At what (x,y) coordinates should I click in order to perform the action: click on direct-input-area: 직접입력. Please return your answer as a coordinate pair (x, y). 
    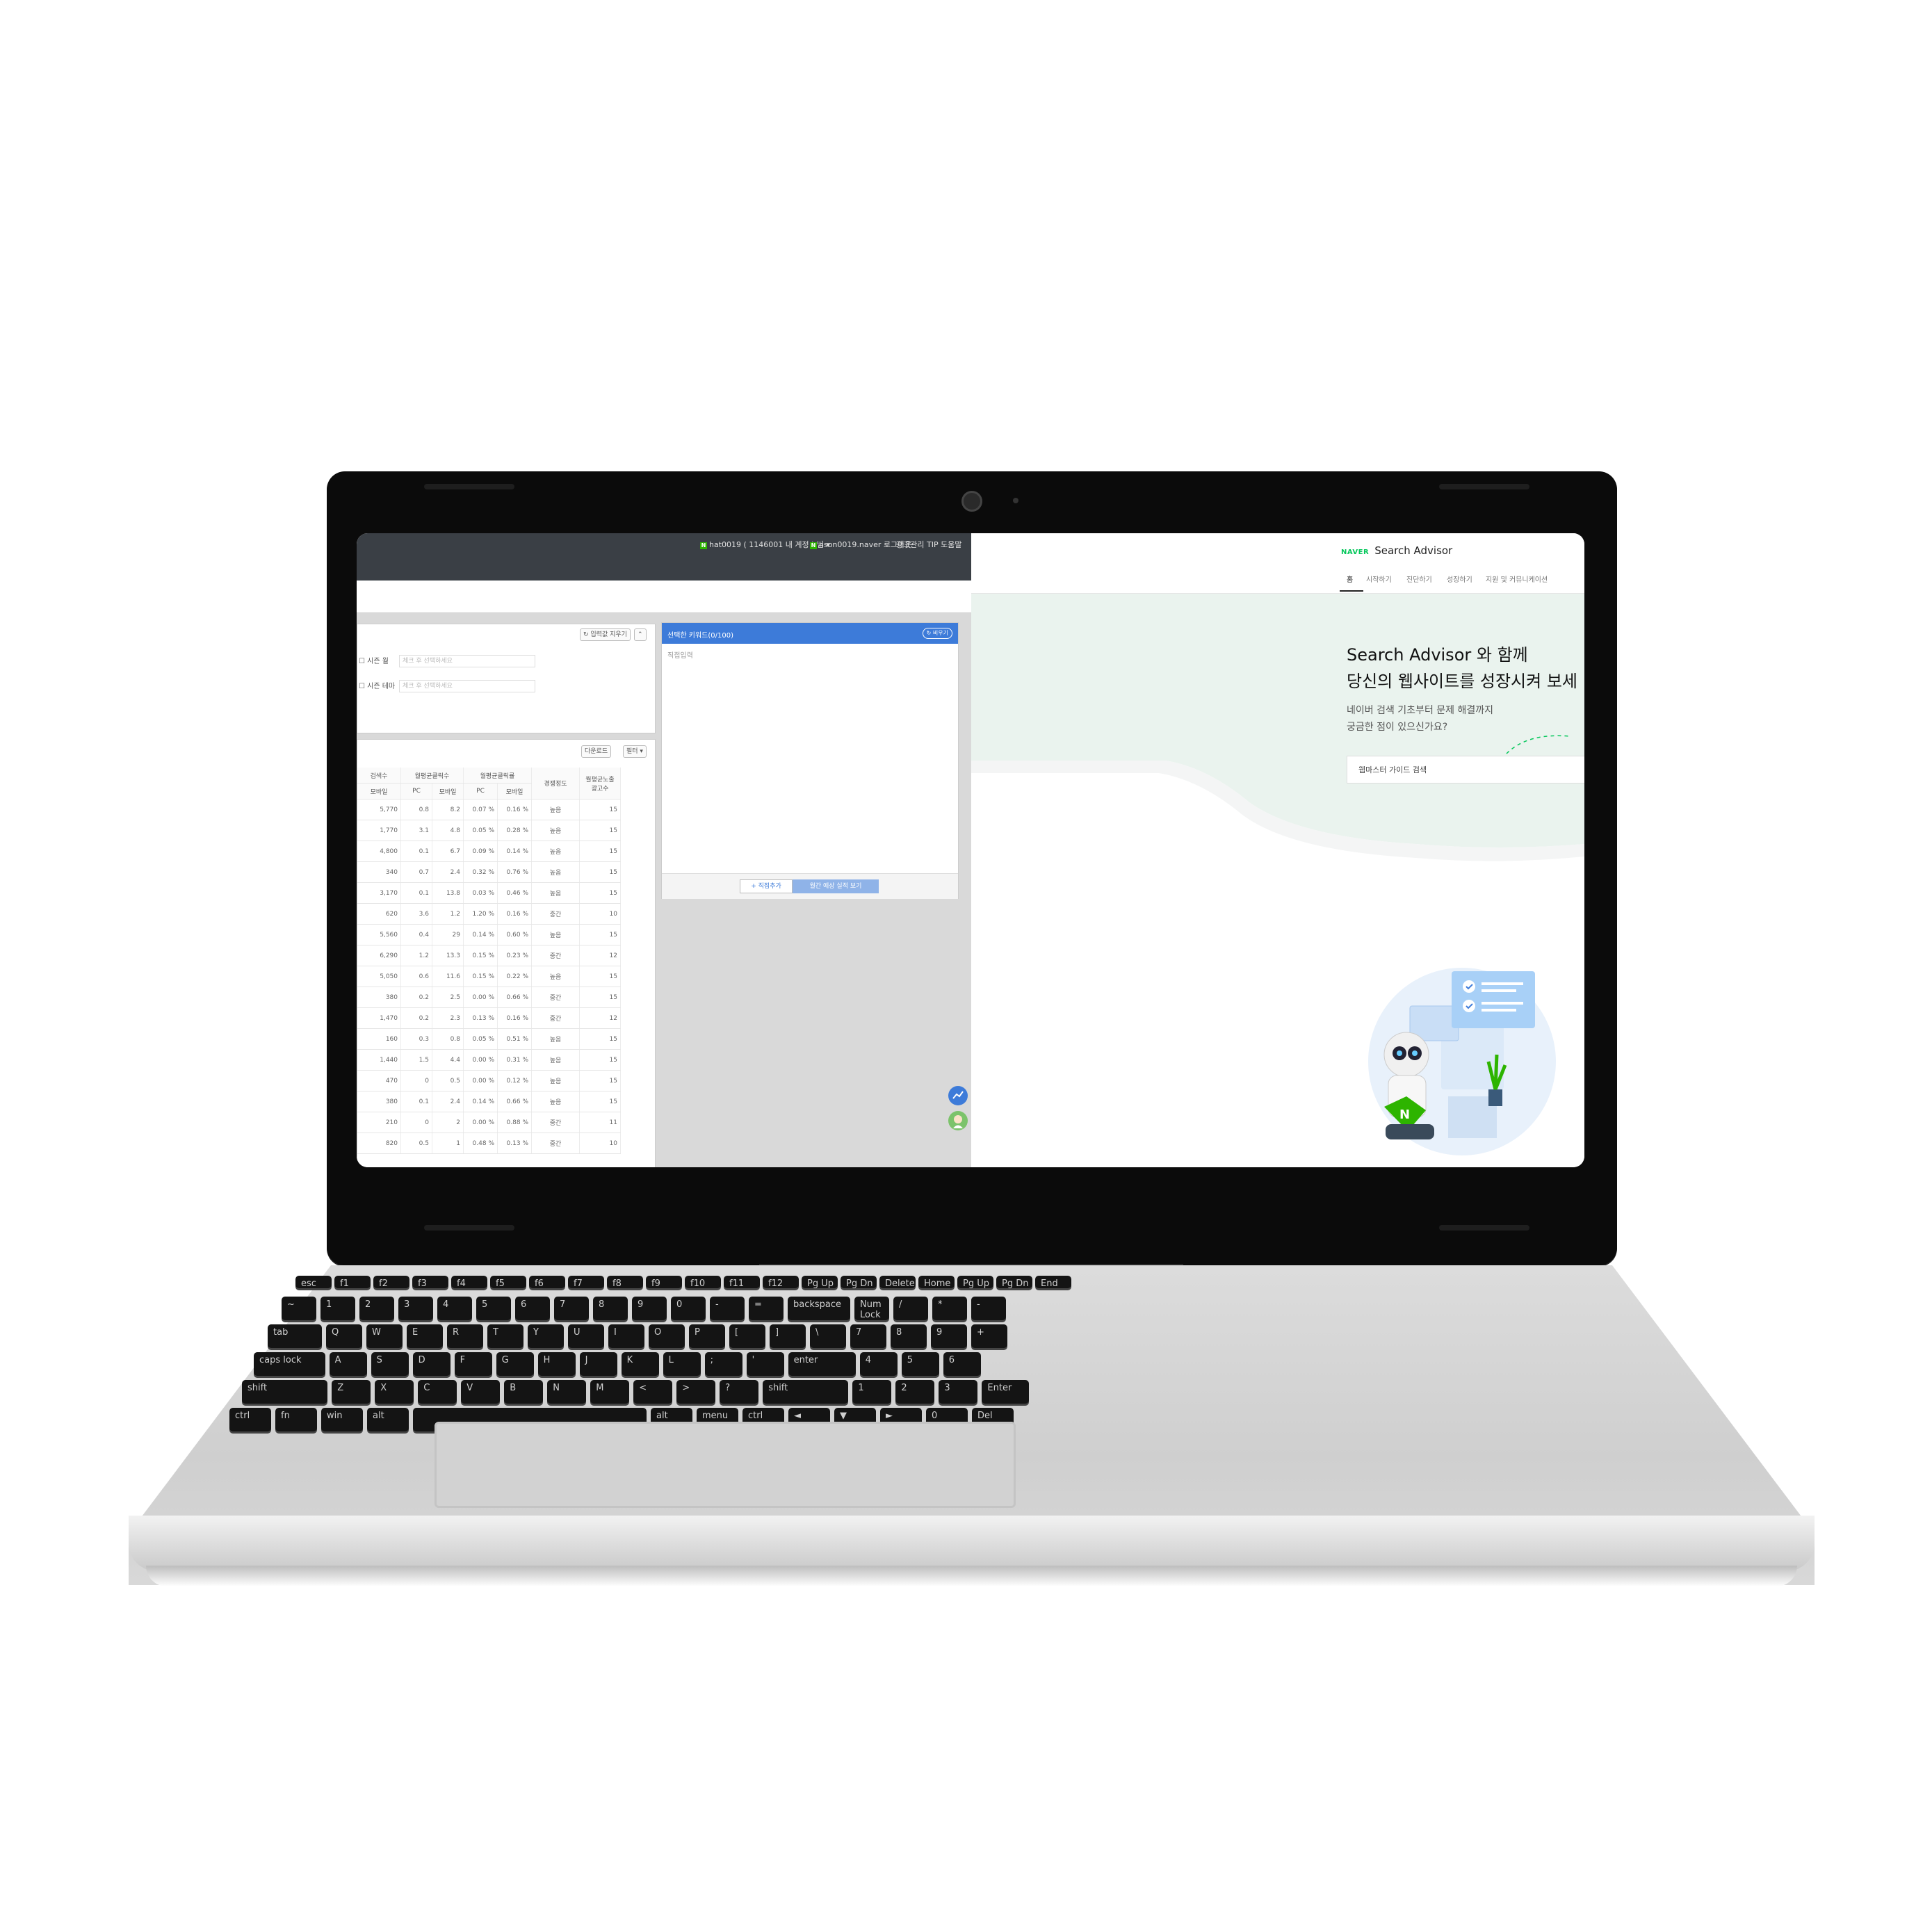
    Looking at the image, I should click on (680, 654).